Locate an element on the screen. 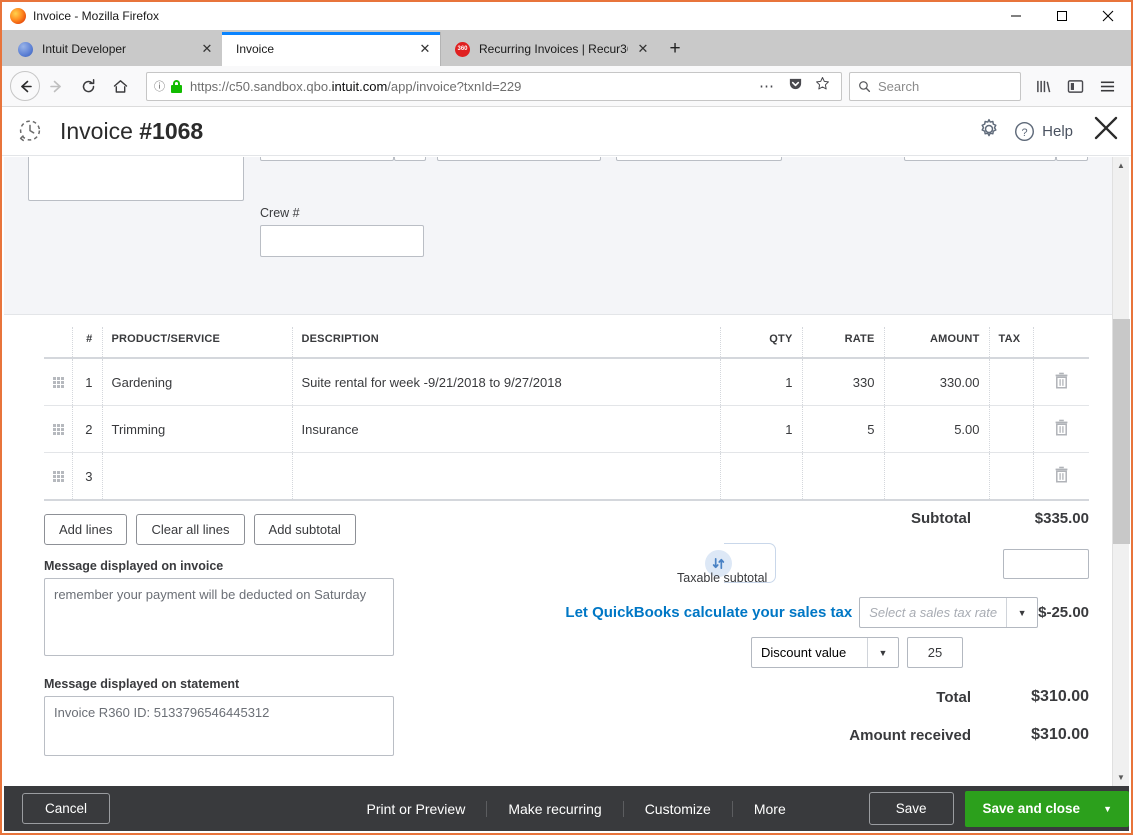  location-caret-field is located at coordinates (1072, 159).